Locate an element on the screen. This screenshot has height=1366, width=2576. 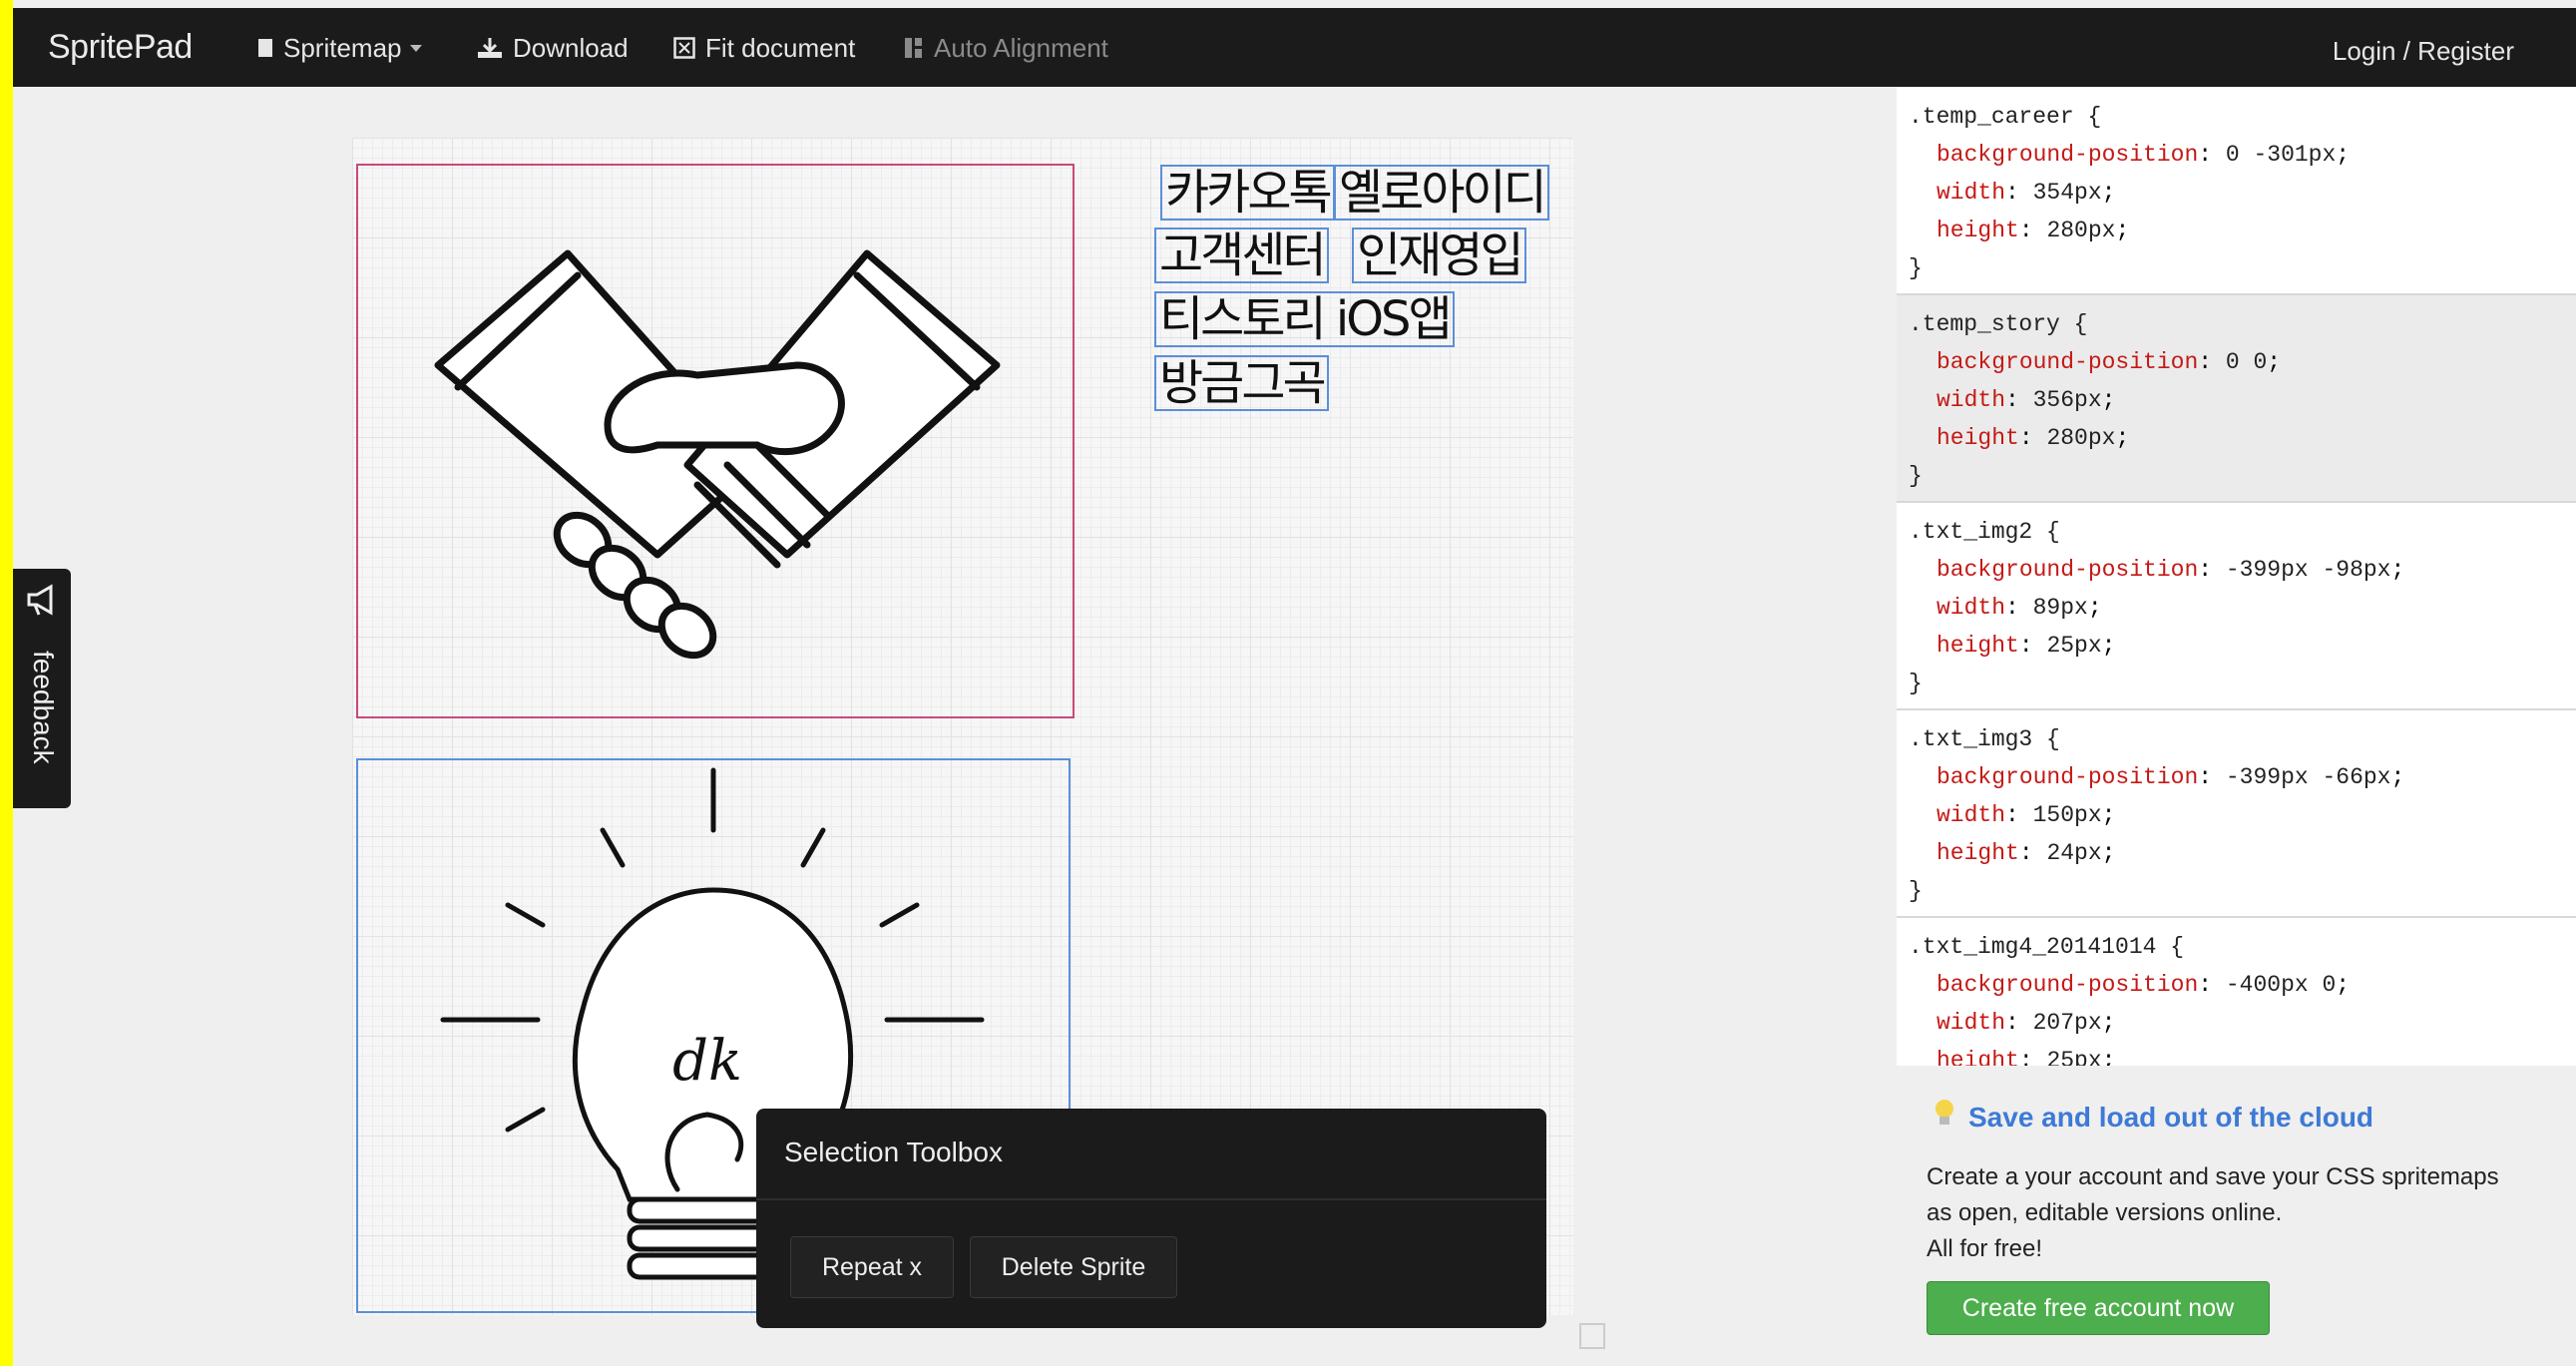
sprite-text-kakaotalk-label: 카카오톡 is located at coordinates (1249, 193).